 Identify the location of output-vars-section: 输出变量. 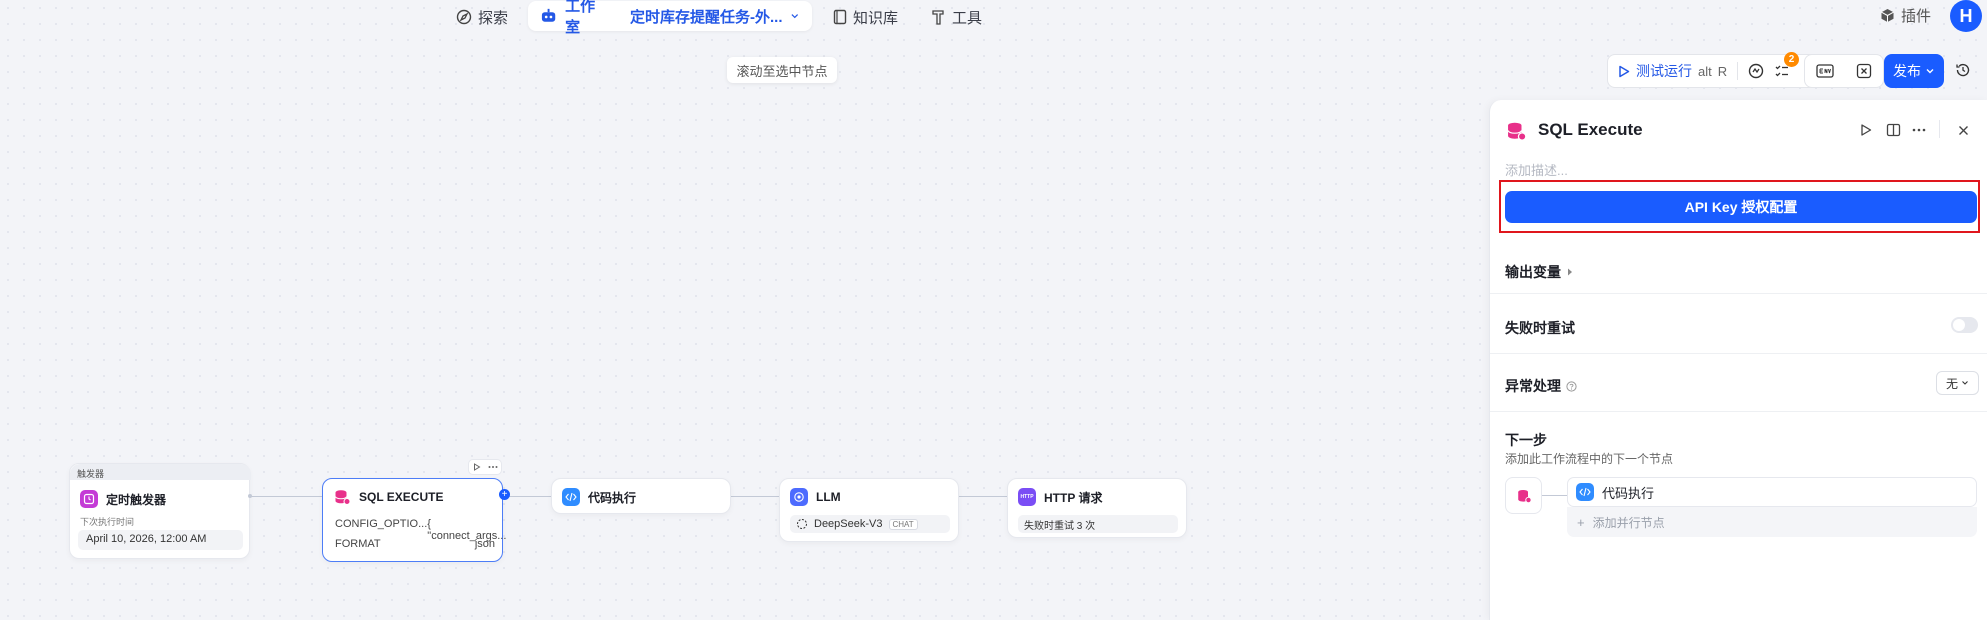
(1539, 272).